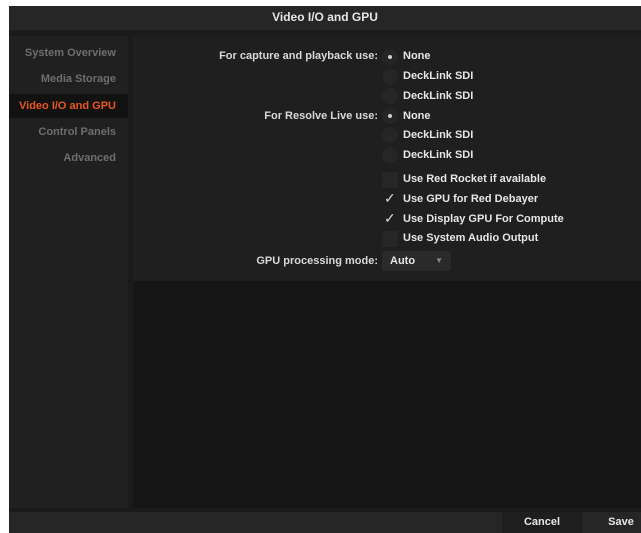 This screenshot has height=533, width=641. Describe the element at coordinates (68, 106) in the screenshot. I see `sidebar-item-video-io-gpu: Video I/O and GPU` at that location.